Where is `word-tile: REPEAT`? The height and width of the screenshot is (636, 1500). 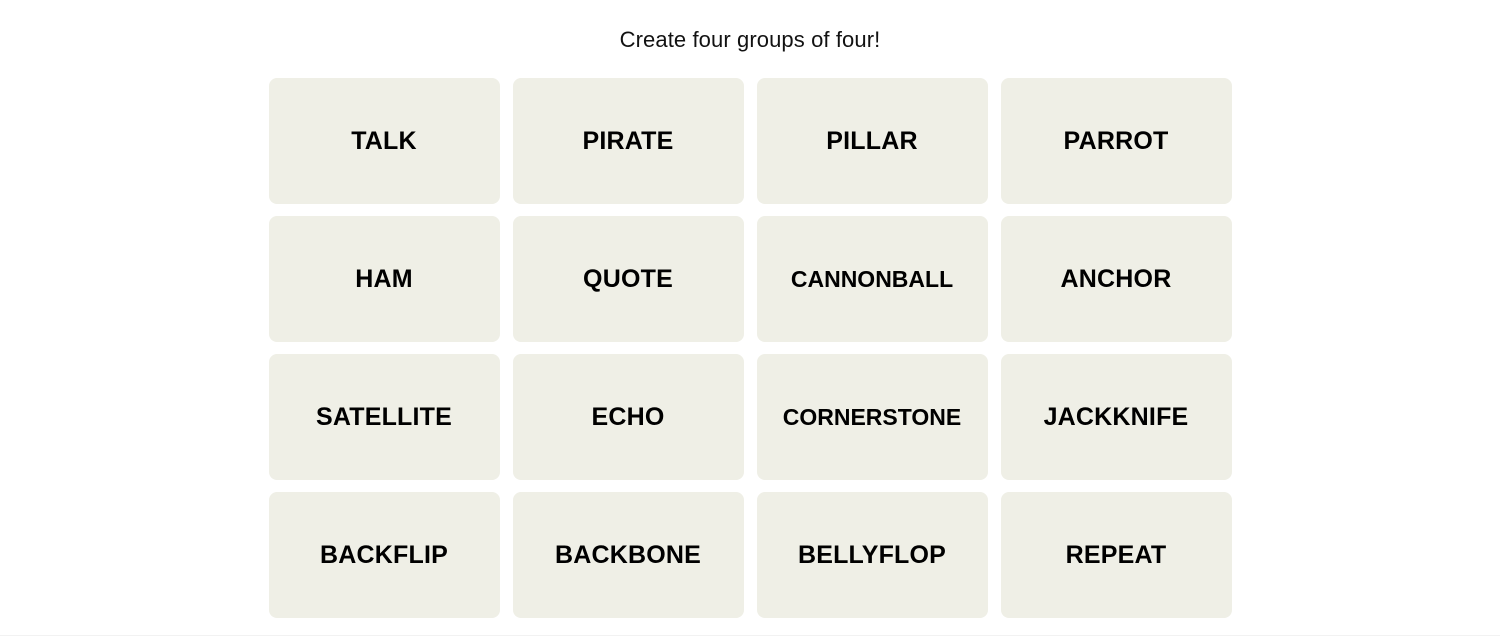 word-tile: REPEAT is located at coordinates (1116, 555).